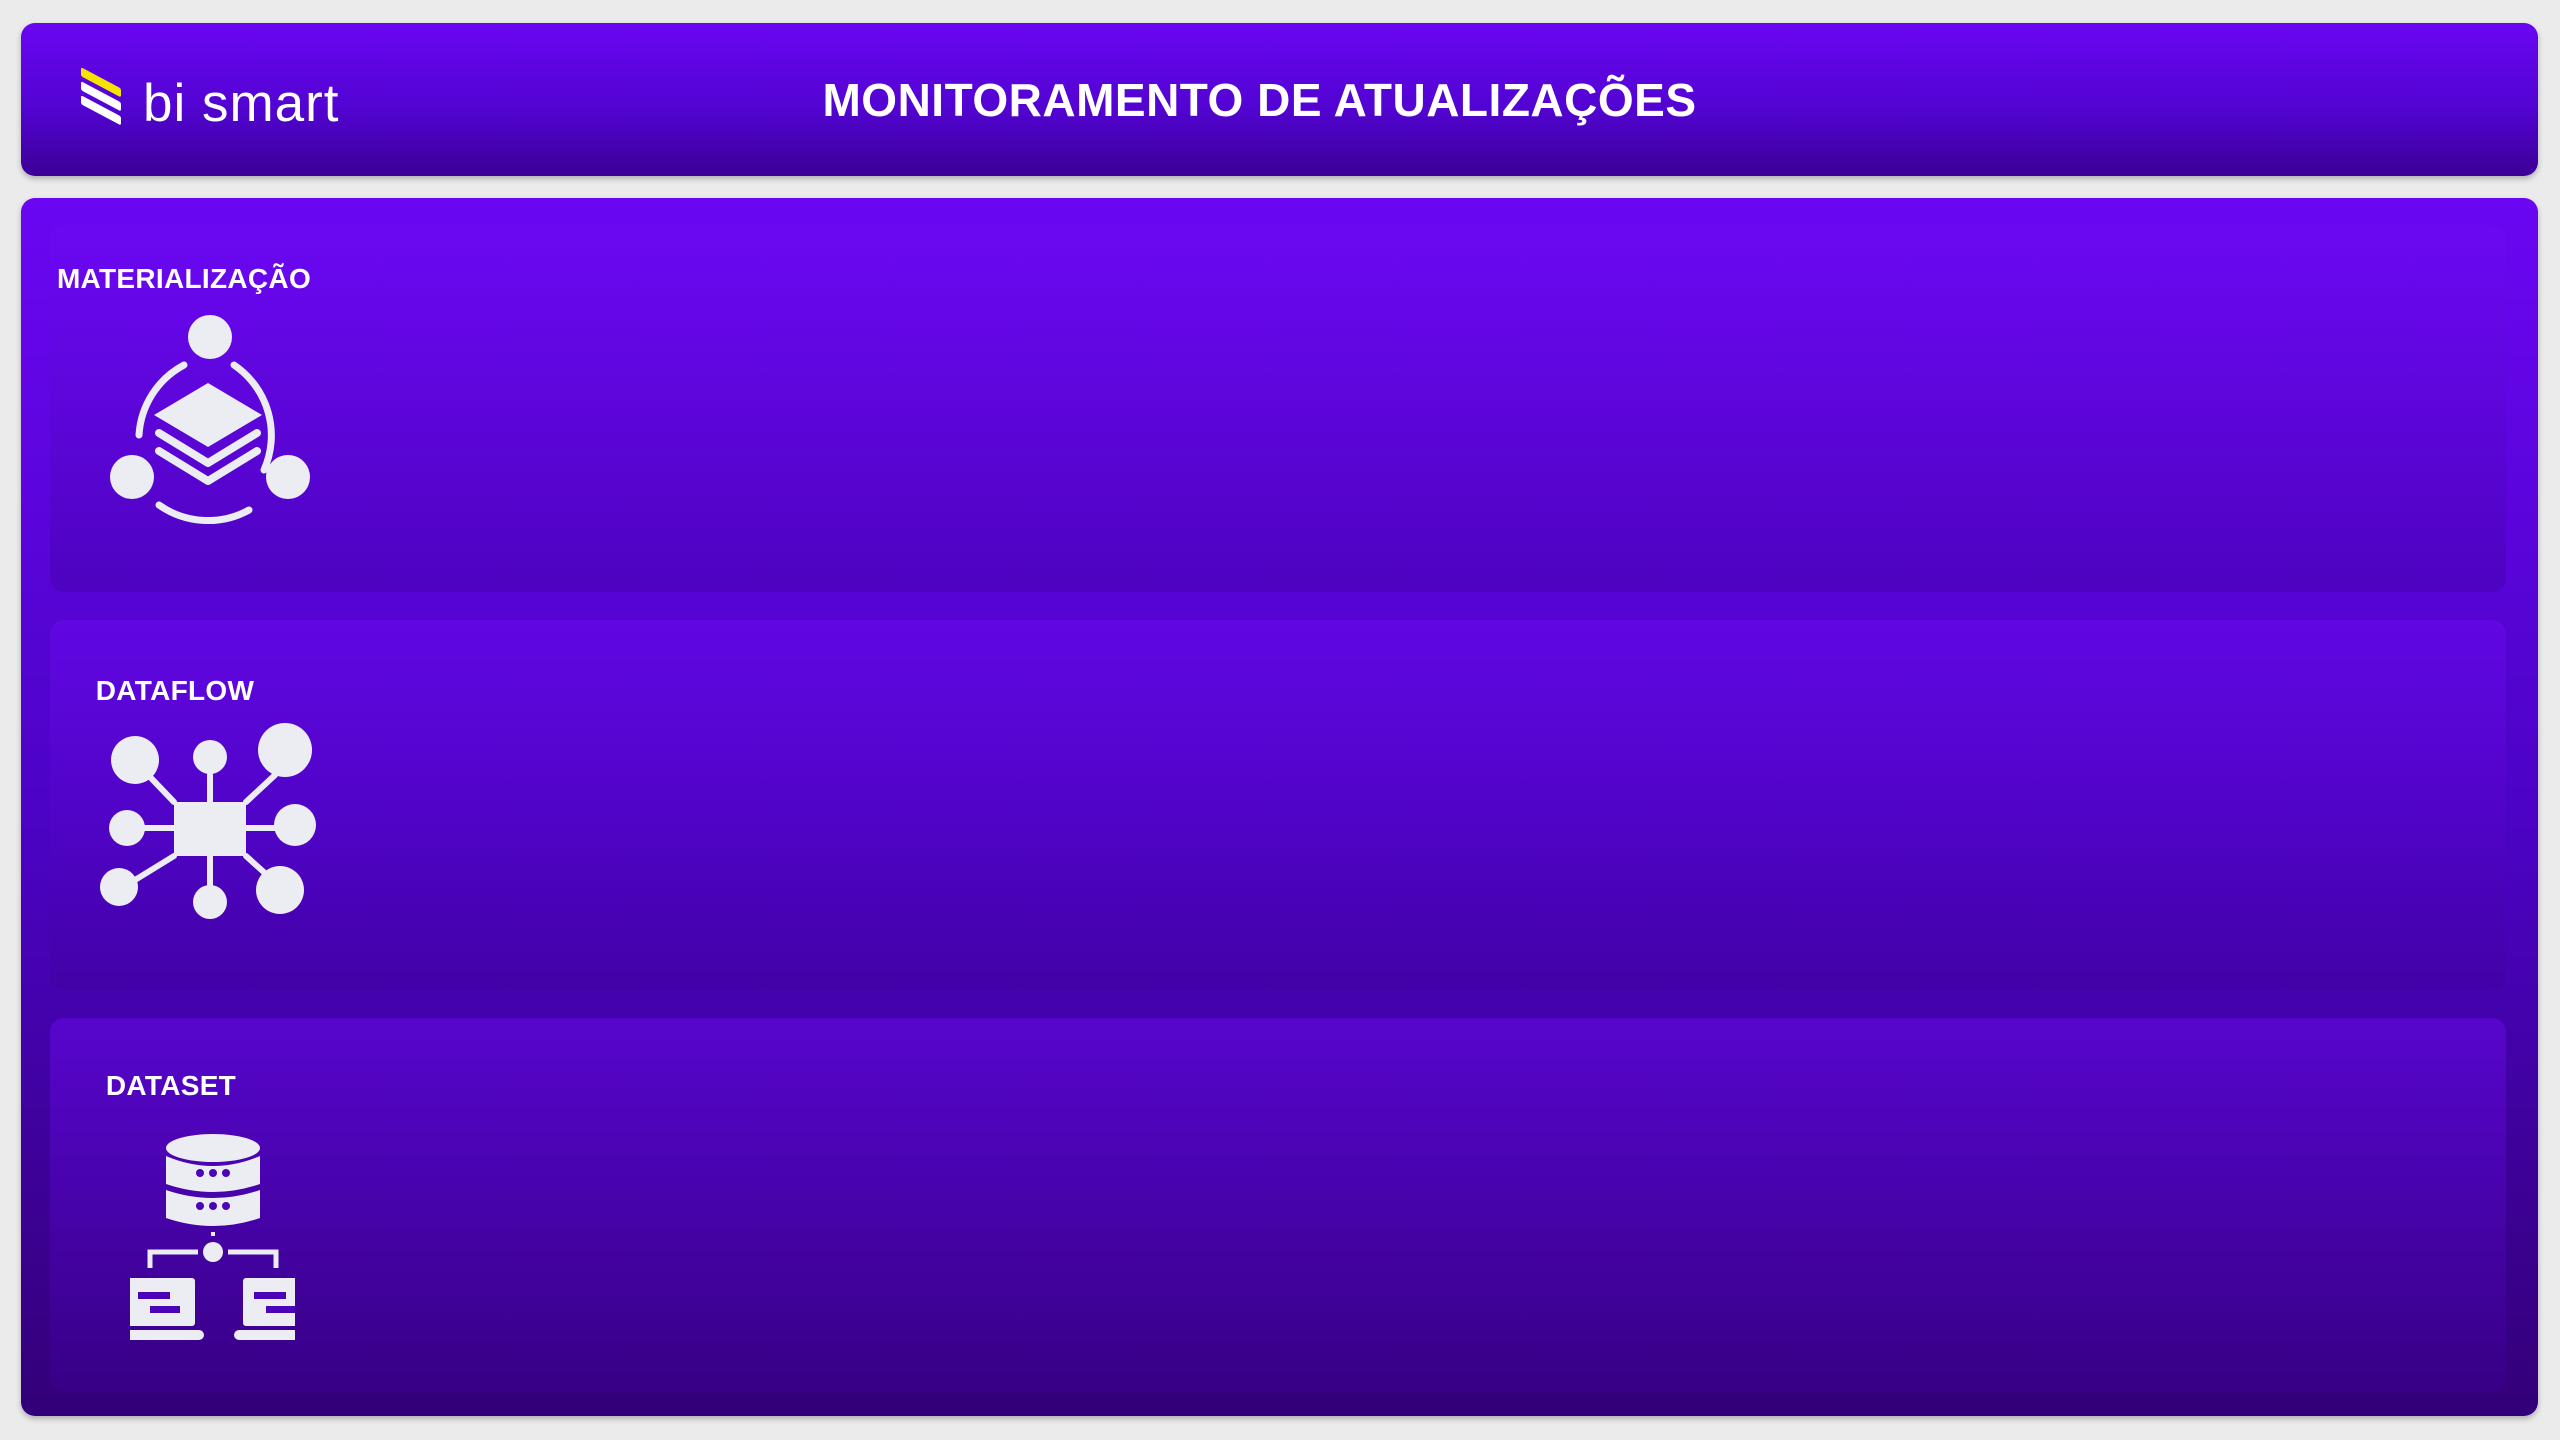 This screenshot has width=2560, height=1440. I want to click on section-label-dataset: DATASET, so click(171, 1085).